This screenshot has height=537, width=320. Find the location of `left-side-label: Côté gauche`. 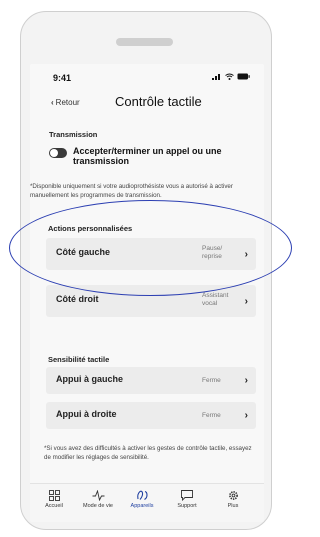

left-side-label: Côté gauche is located at coordinates (83, 252).